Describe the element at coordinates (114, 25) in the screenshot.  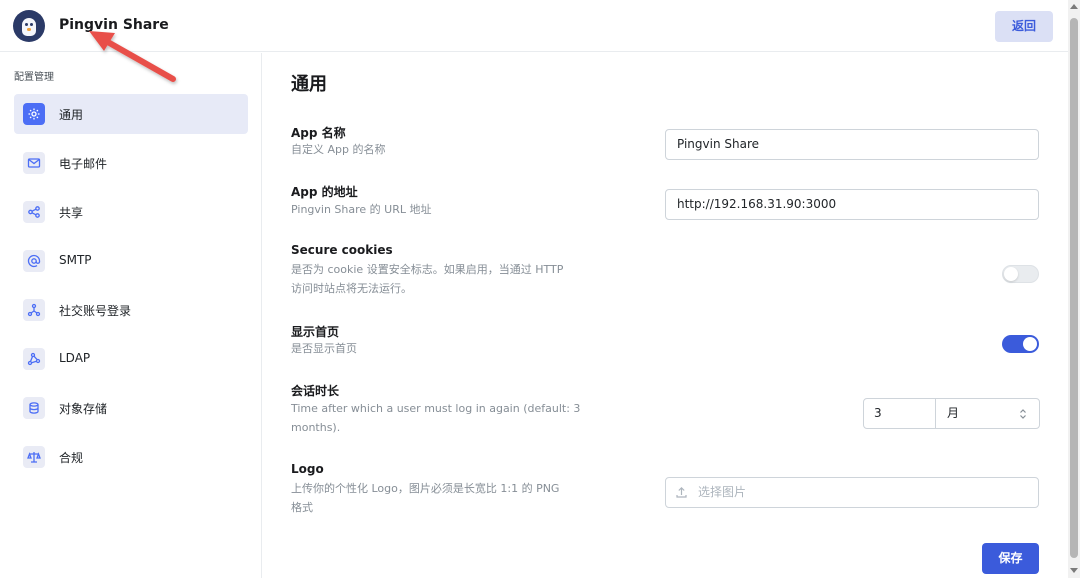
I see `app-title: Pingvin Share` at that location.